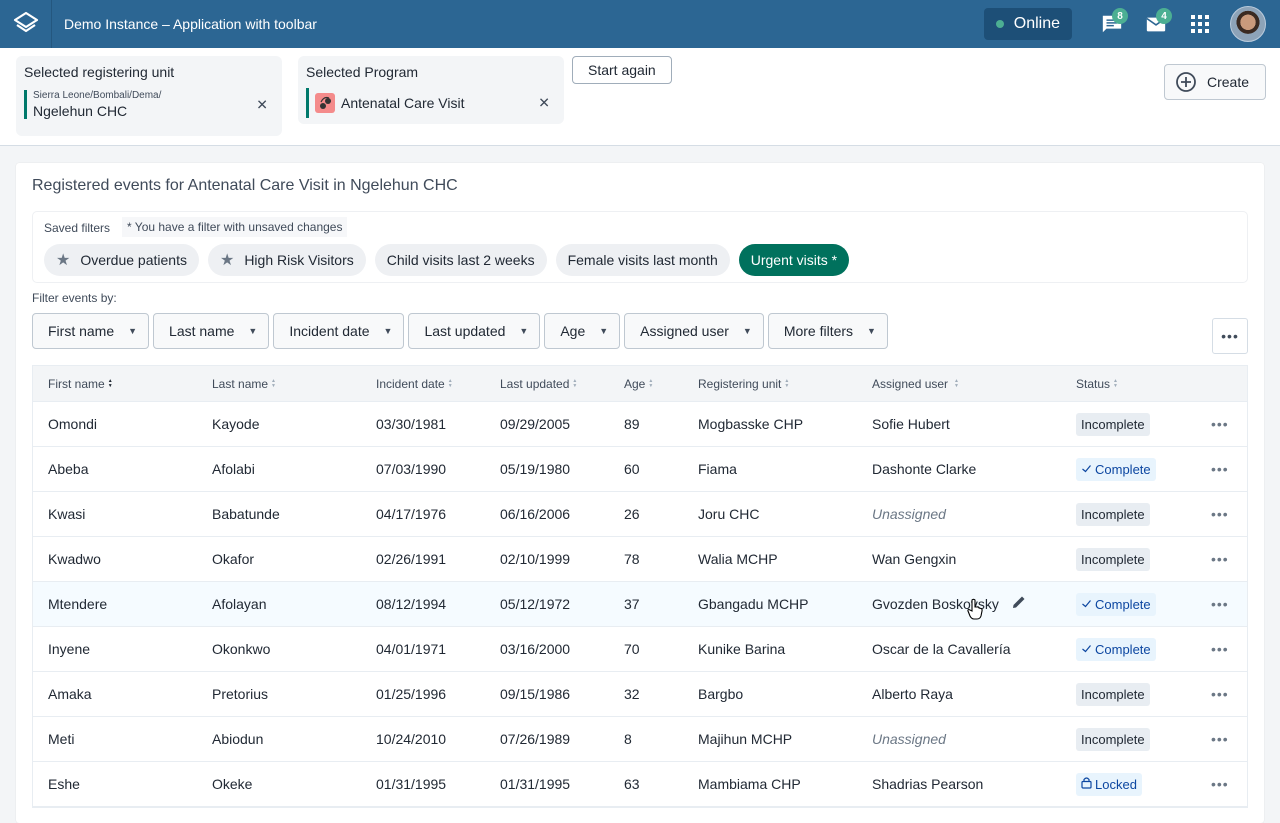 The height and width of the screenshot is (823, 1280). What do you see at coordinates (460, 260) in the screenshot?
I see `saved-filter-chip: Child visits last 2 weeks` at bounding box center [460, 260].